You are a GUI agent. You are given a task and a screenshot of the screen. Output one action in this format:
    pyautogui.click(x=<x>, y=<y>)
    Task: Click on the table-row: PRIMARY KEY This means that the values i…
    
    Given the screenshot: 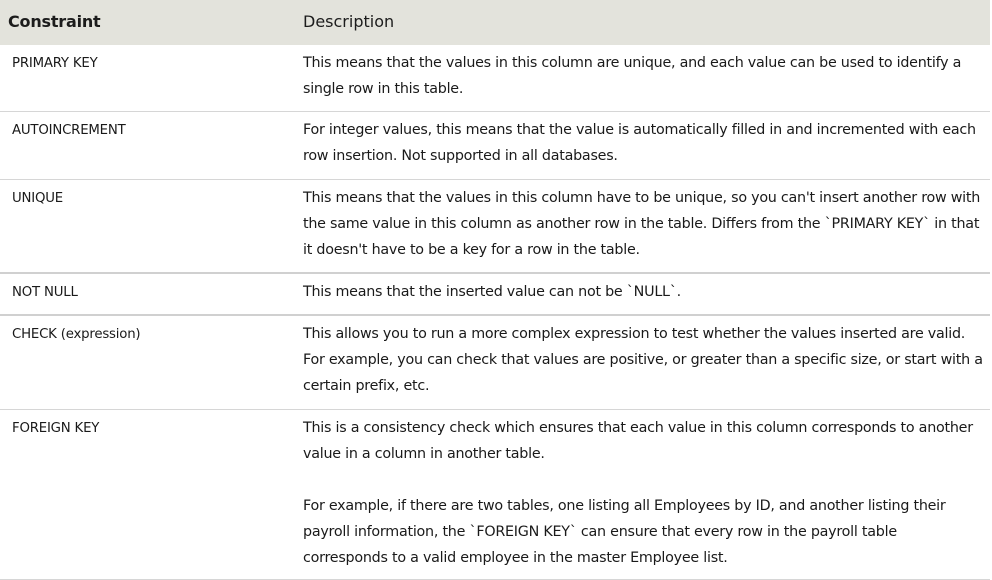 What is the action you would take?
    pyautogui.click(x=495, y=78)
    